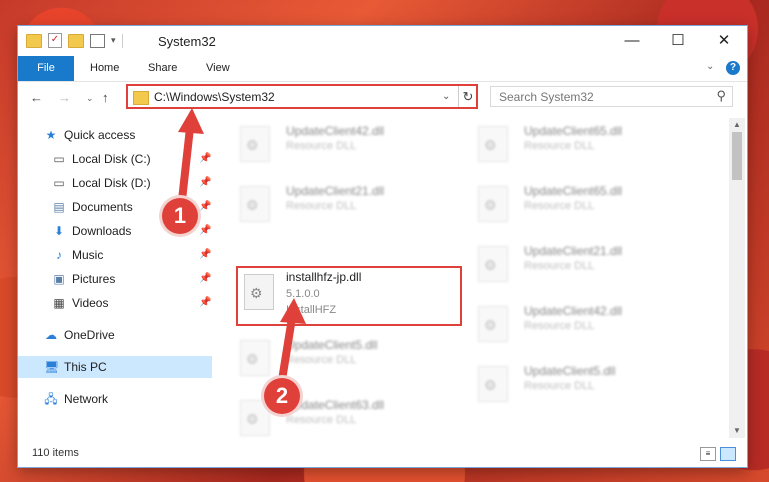 This screenshot has height=482, width=769. Describe the element at coordinates (282, 396) in the screenshot. I see `step-2-callout: 2` at that location.